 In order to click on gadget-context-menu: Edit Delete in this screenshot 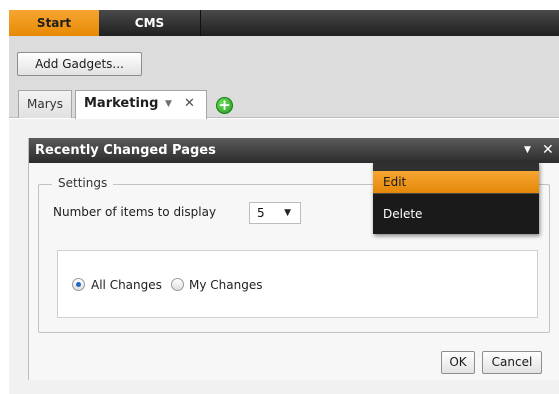, I will do `click(456, 198)`.